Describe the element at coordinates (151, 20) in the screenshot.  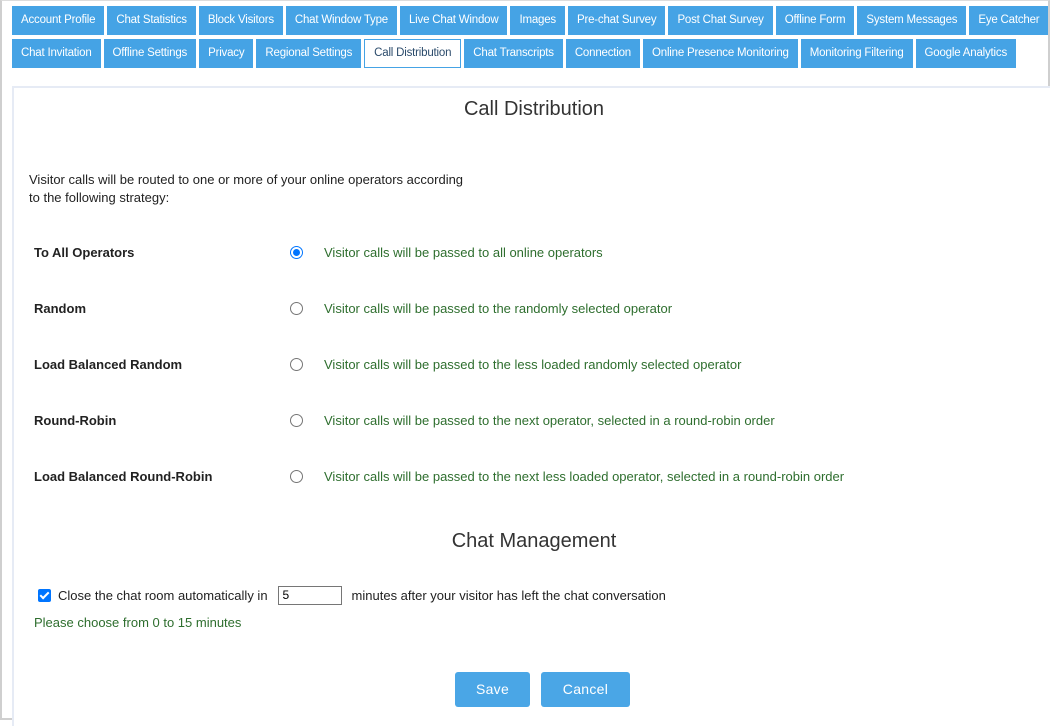
I see `tab-chat-statistics: Chat Statistics` at that location.